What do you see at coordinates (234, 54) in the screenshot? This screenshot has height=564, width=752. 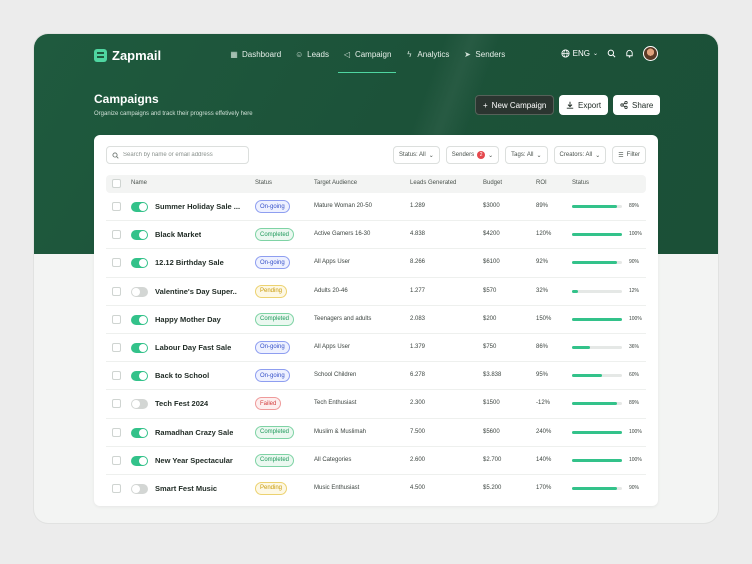 I see `grid-icon: ▦` at bounding box center [234, 54].